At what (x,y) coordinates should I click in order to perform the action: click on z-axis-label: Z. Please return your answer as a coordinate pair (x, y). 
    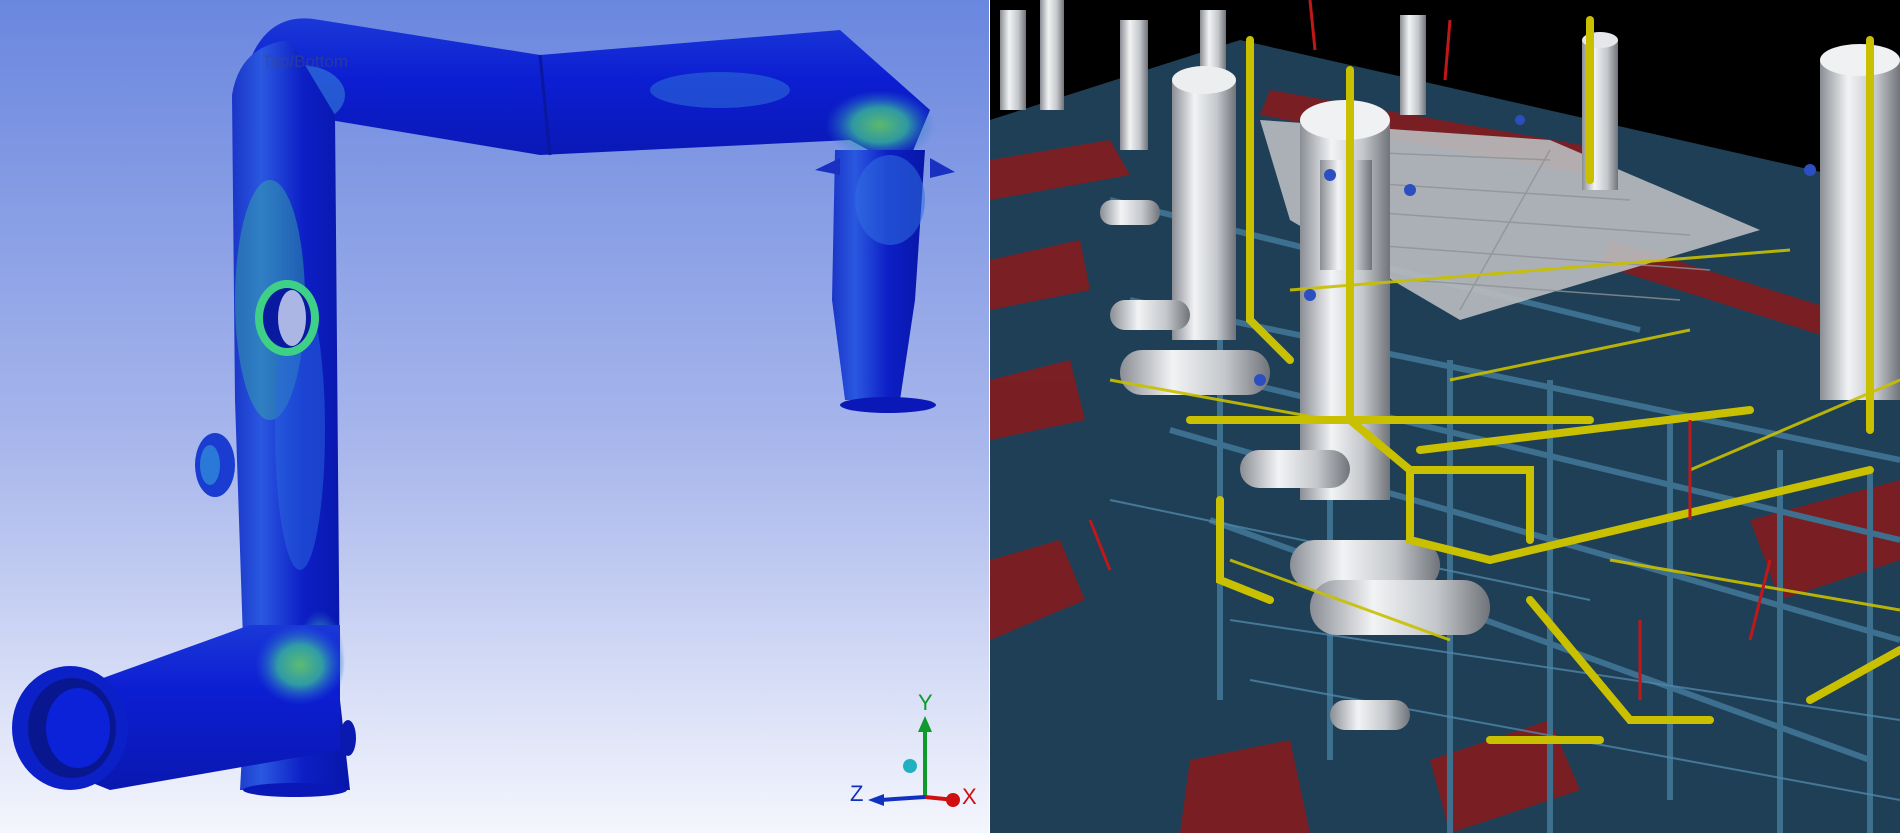
    Looking at the image, I should click on (857, 793).